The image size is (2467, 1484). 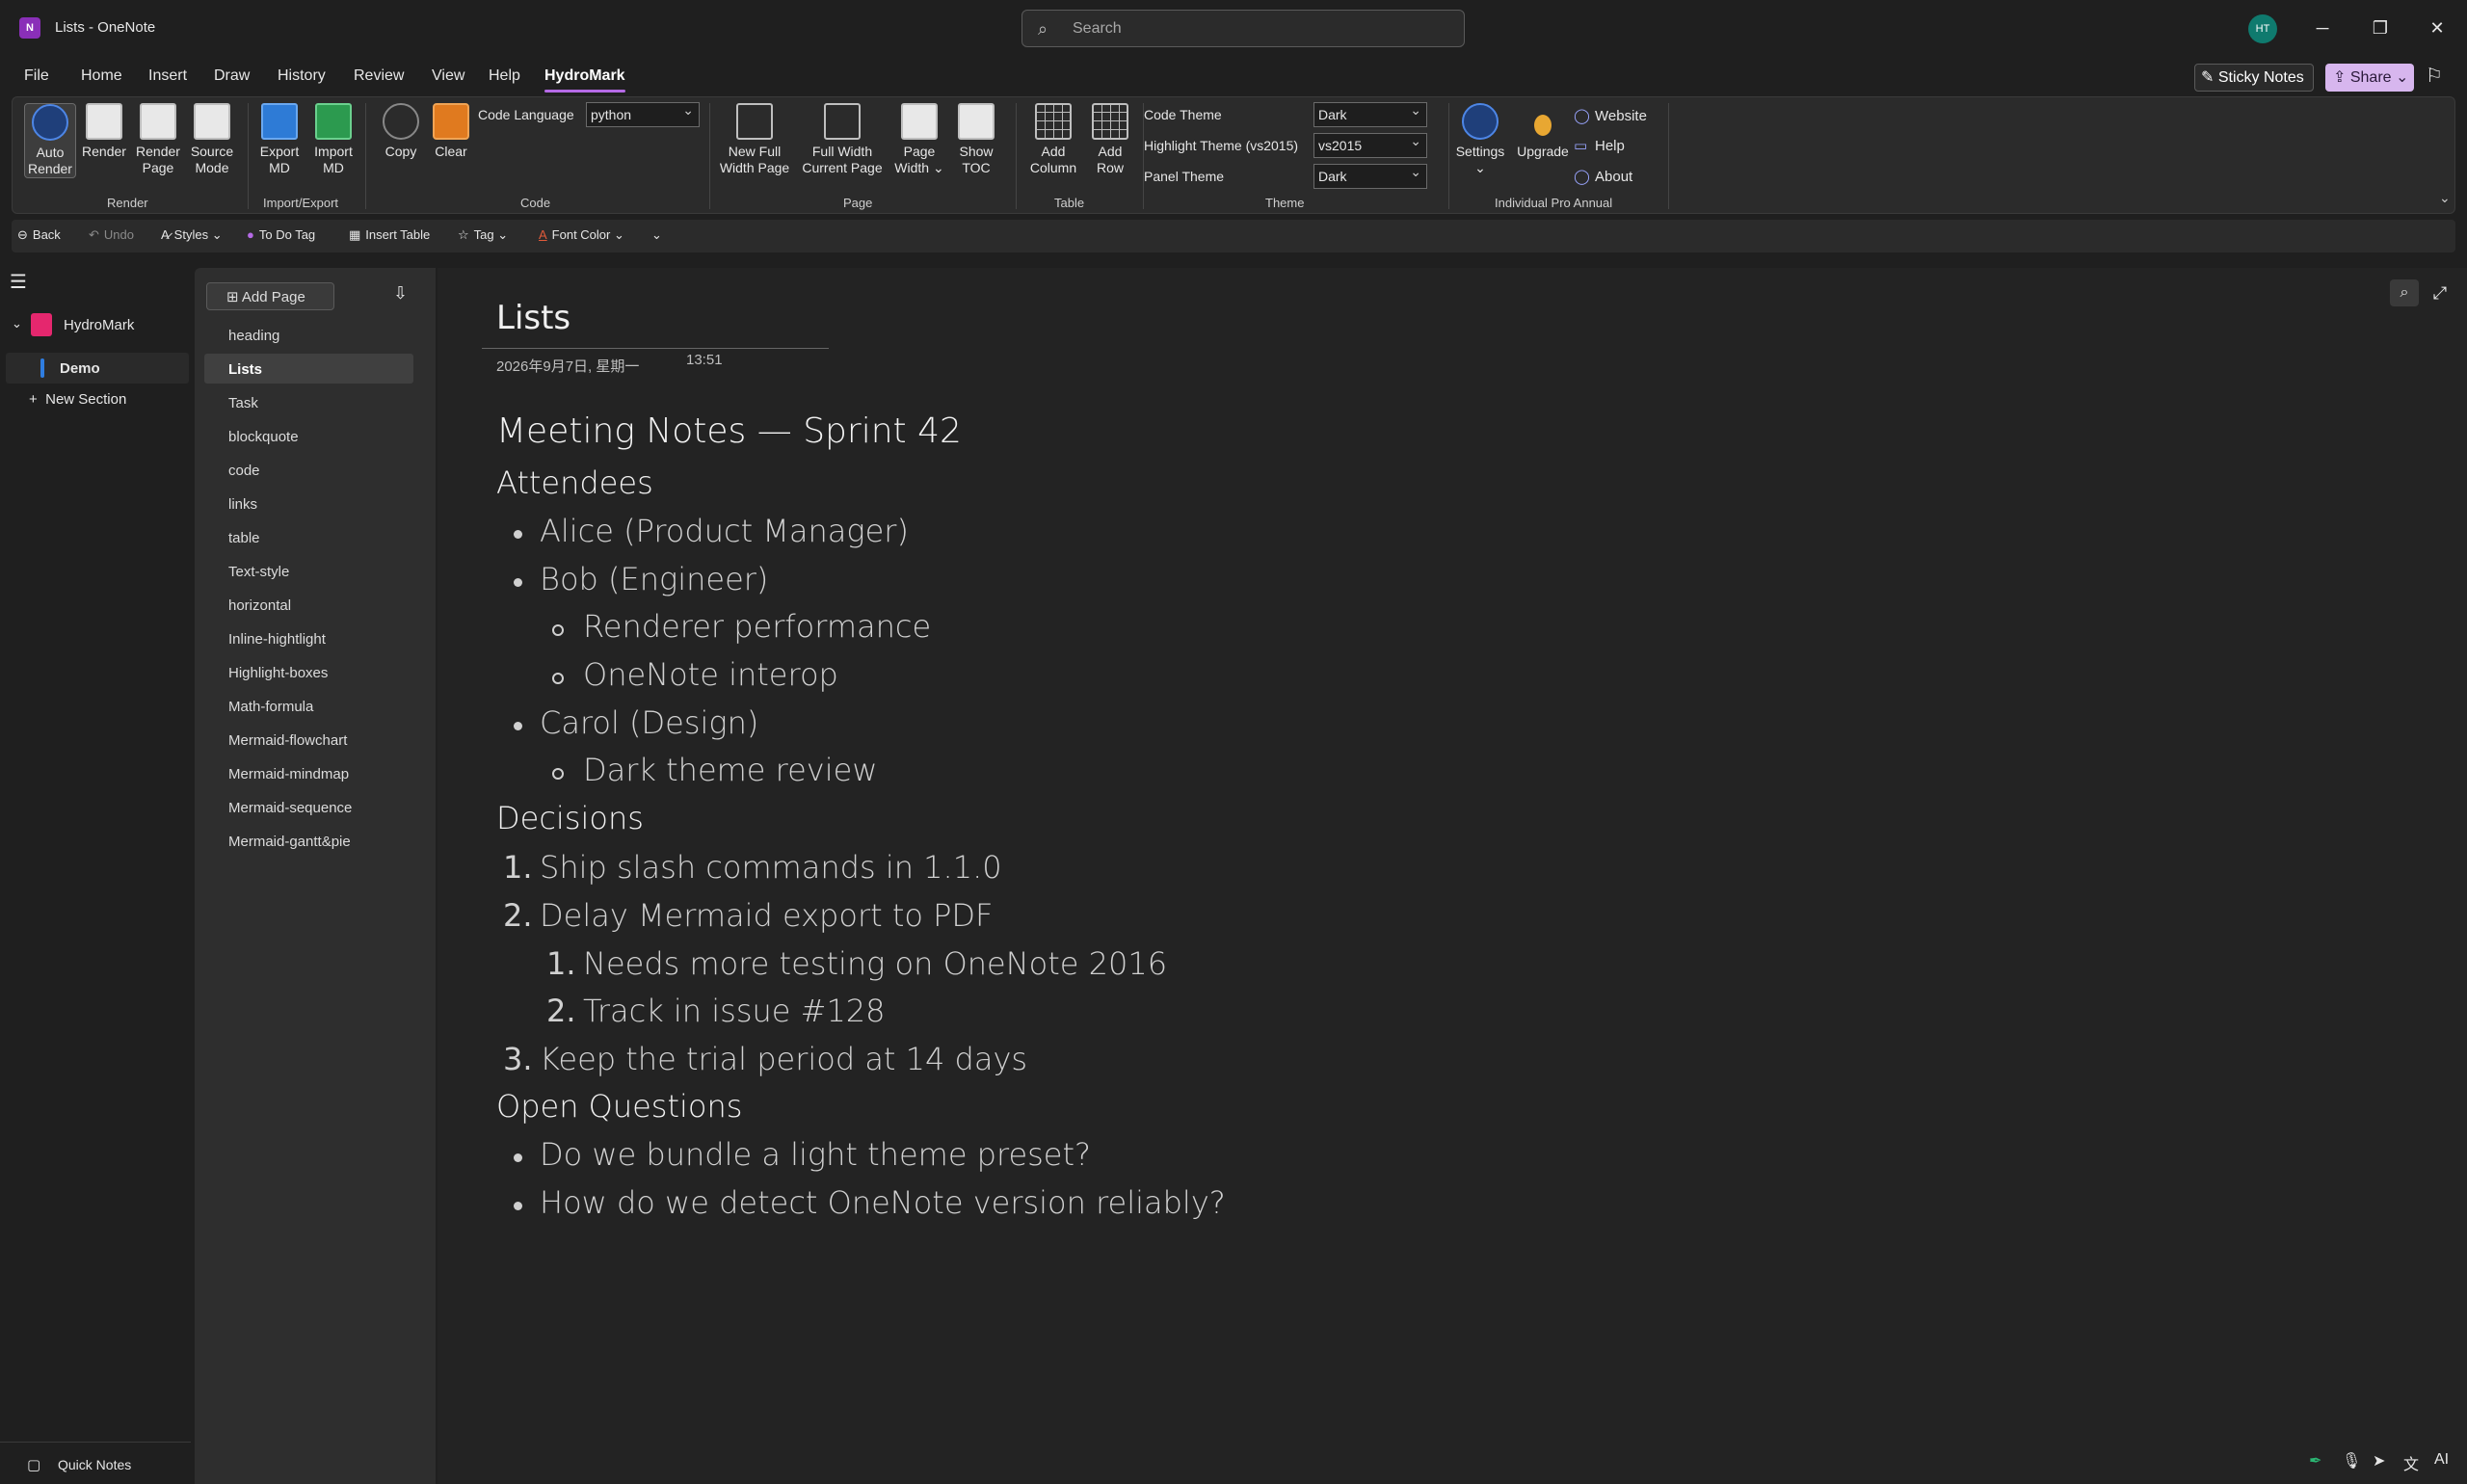 I want to click on page-time: 13:51, so click(x=704, y=360).